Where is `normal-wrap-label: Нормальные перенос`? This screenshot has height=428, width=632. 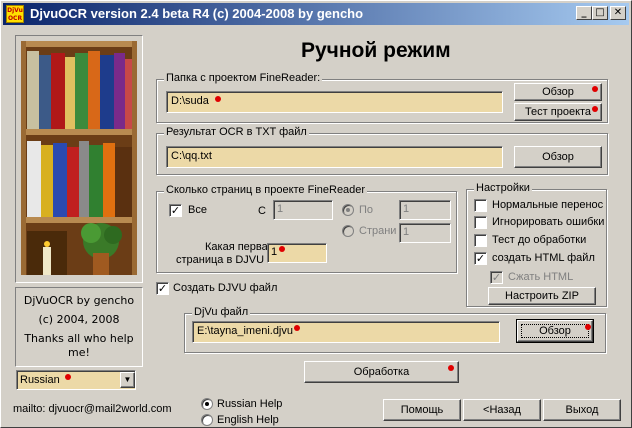 normal-wrap-label: Нормальные перенос is located at coordinates (548, 205).